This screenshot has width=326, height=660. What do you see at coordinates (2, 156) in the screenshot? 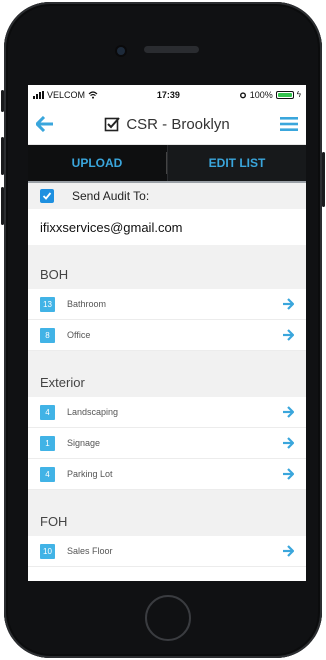
I see `volume-up-button` at bounding box center [2, 156].